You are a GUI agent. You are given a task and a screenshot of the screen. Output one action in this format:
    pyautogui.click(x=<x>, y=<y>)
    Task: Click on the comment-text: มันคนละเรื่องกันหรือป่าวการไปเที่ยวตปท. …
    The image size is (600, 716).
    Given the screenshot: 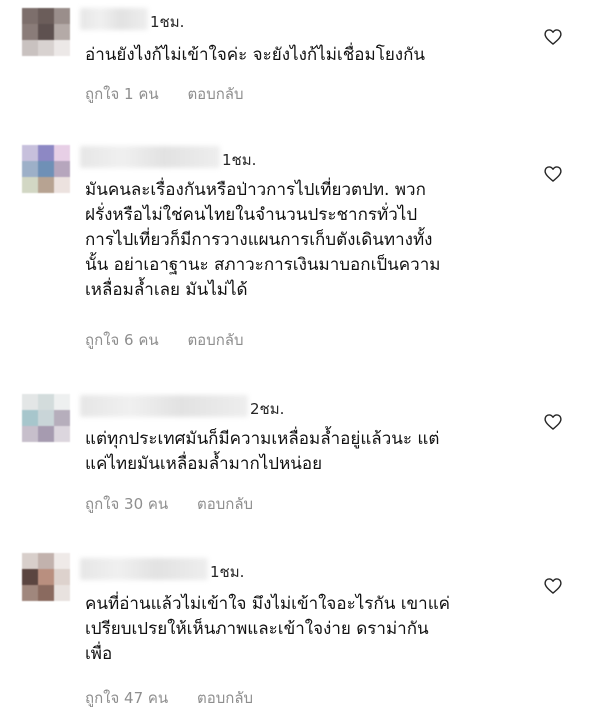 What is the action you would take?
    pyautogui.click(x=263, y=240)
    